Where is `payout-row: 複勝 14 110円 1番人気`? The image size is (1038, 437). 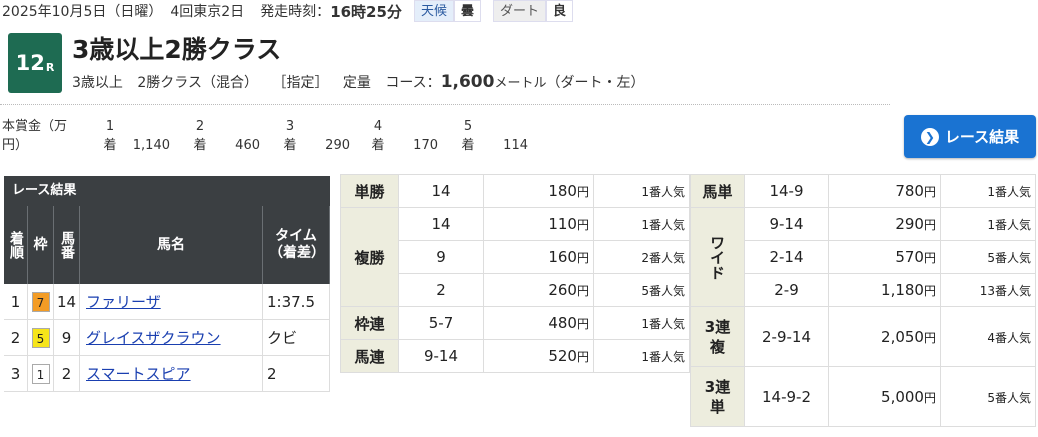
payout-row: 複勝 14 110円 1番人気 is located at coordinates (515, 257).